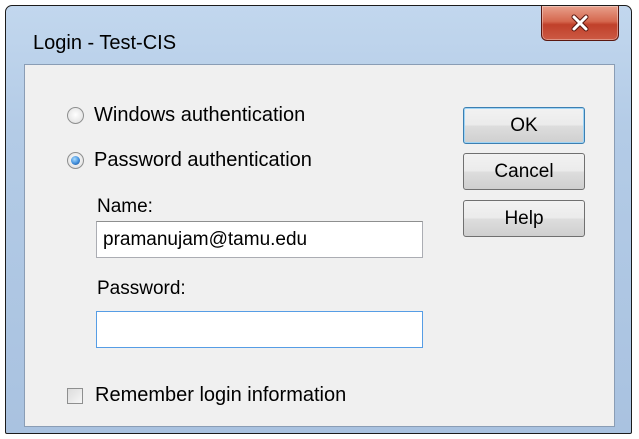  Describe the element at coordinates (524, 125) in the screenshot. I see `ok-button: OK` at that location.